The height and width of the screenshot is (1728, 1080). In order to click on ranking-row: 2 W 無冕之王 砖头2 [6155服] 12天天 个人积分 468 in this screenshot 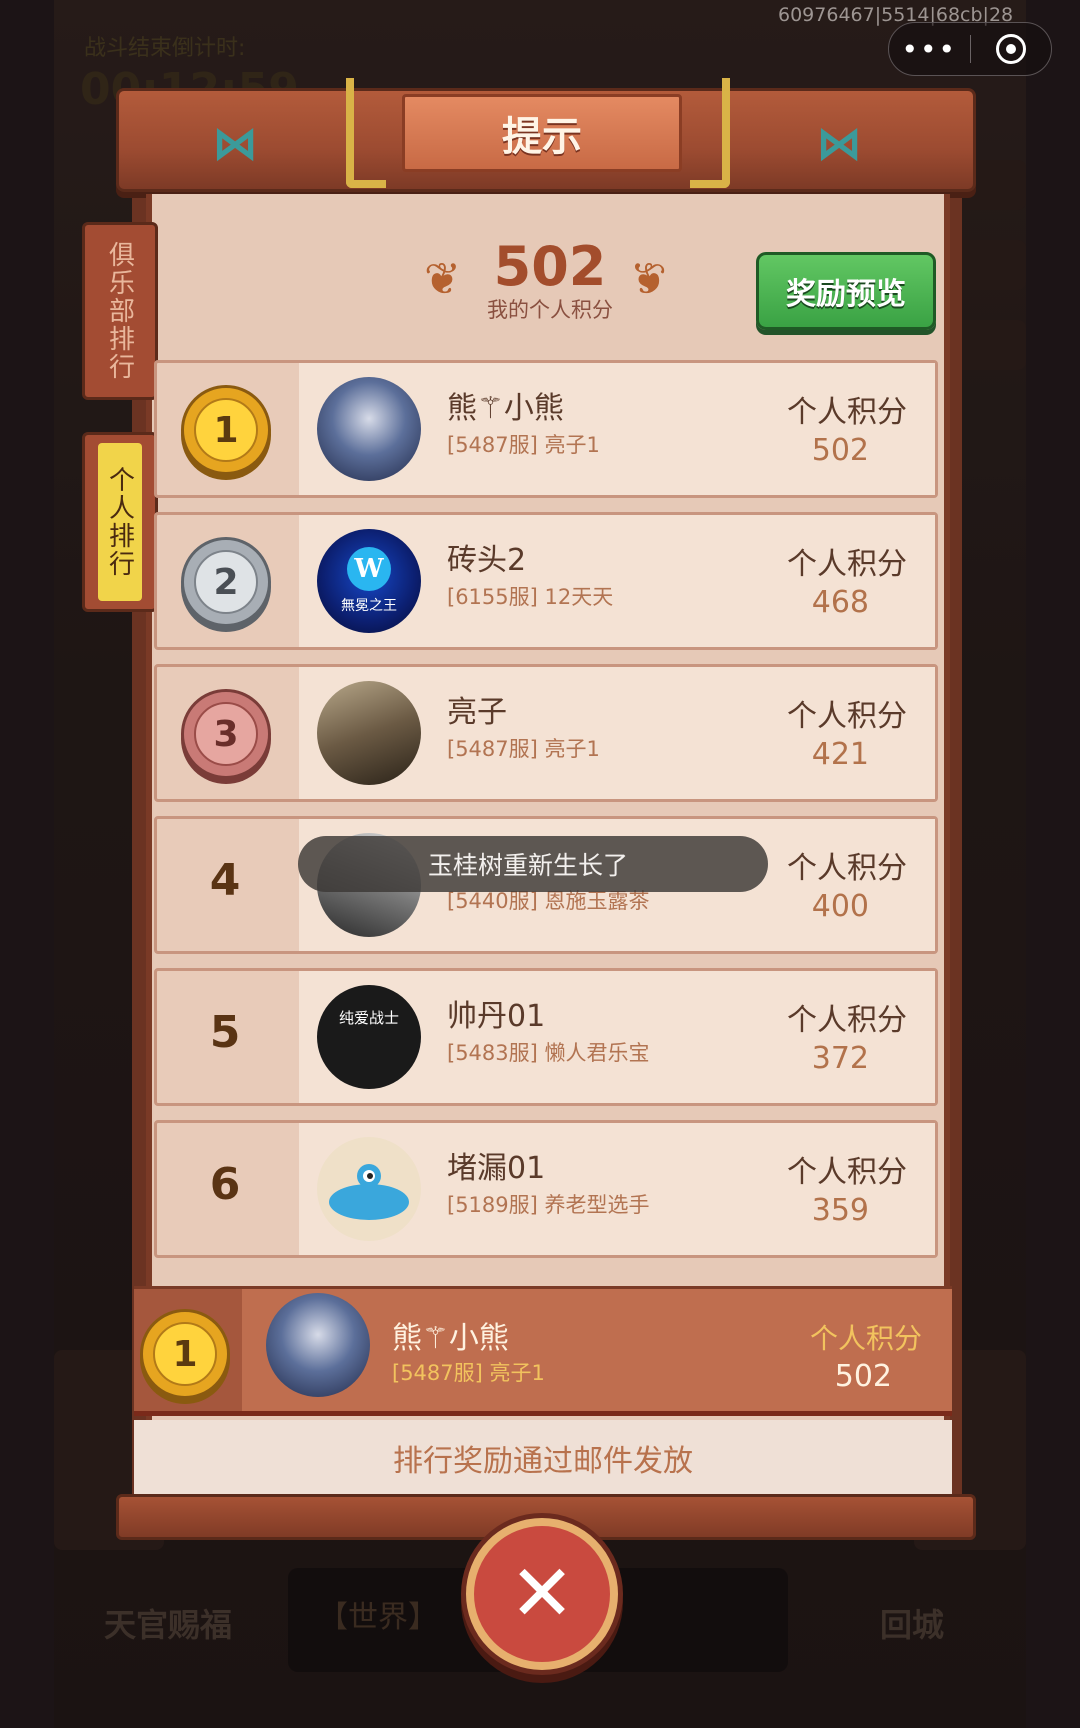, I will do `click(546, 581)`.